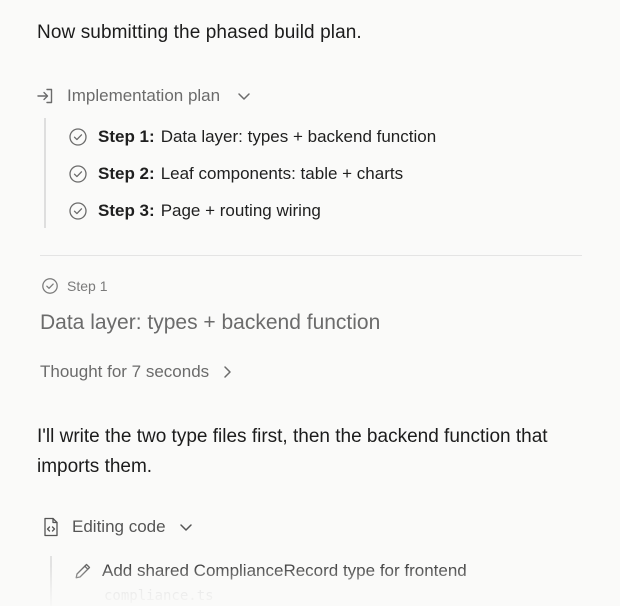  What do you see at coordinates (83, 571) in the screenshot?
I see `pencil-icon` at bounding box center [83, 571].